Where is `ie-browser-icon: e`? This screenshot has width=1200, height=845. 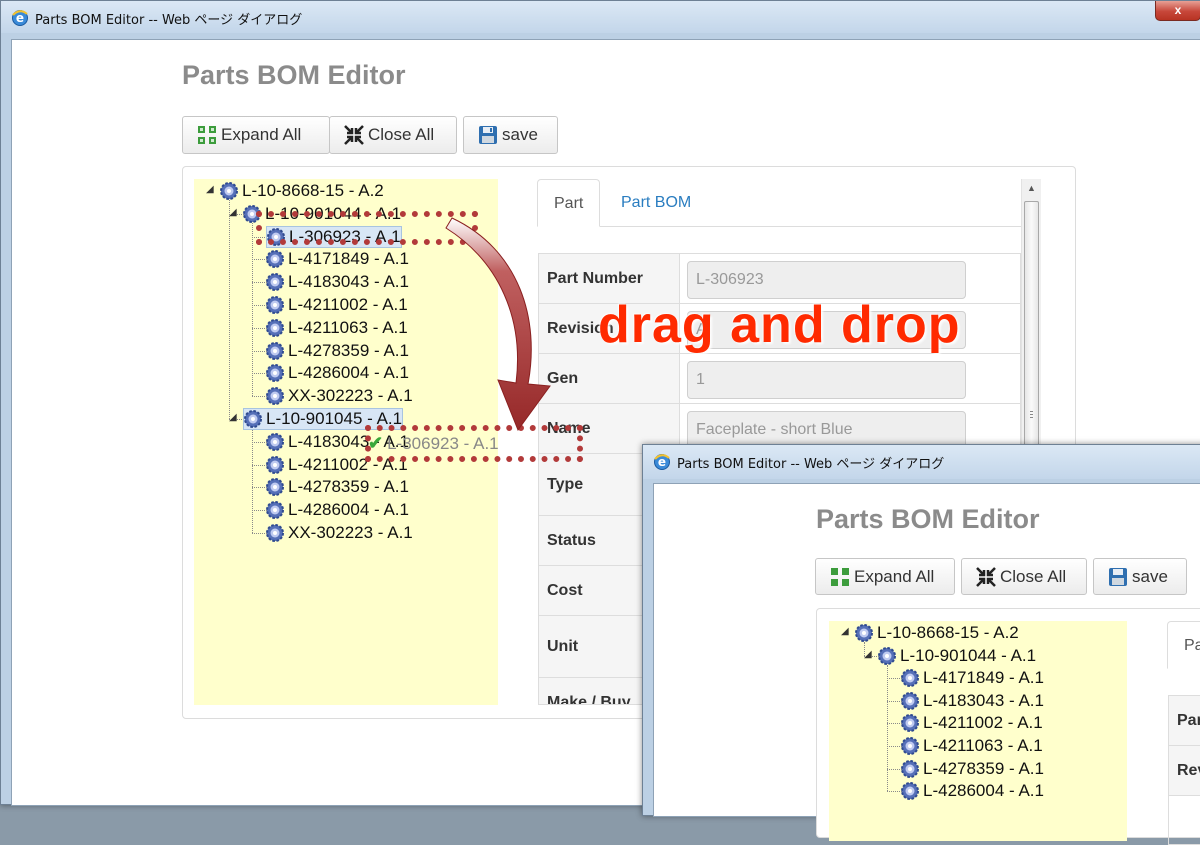 ie-browser-icon: e is located at coordinates (662, 462).